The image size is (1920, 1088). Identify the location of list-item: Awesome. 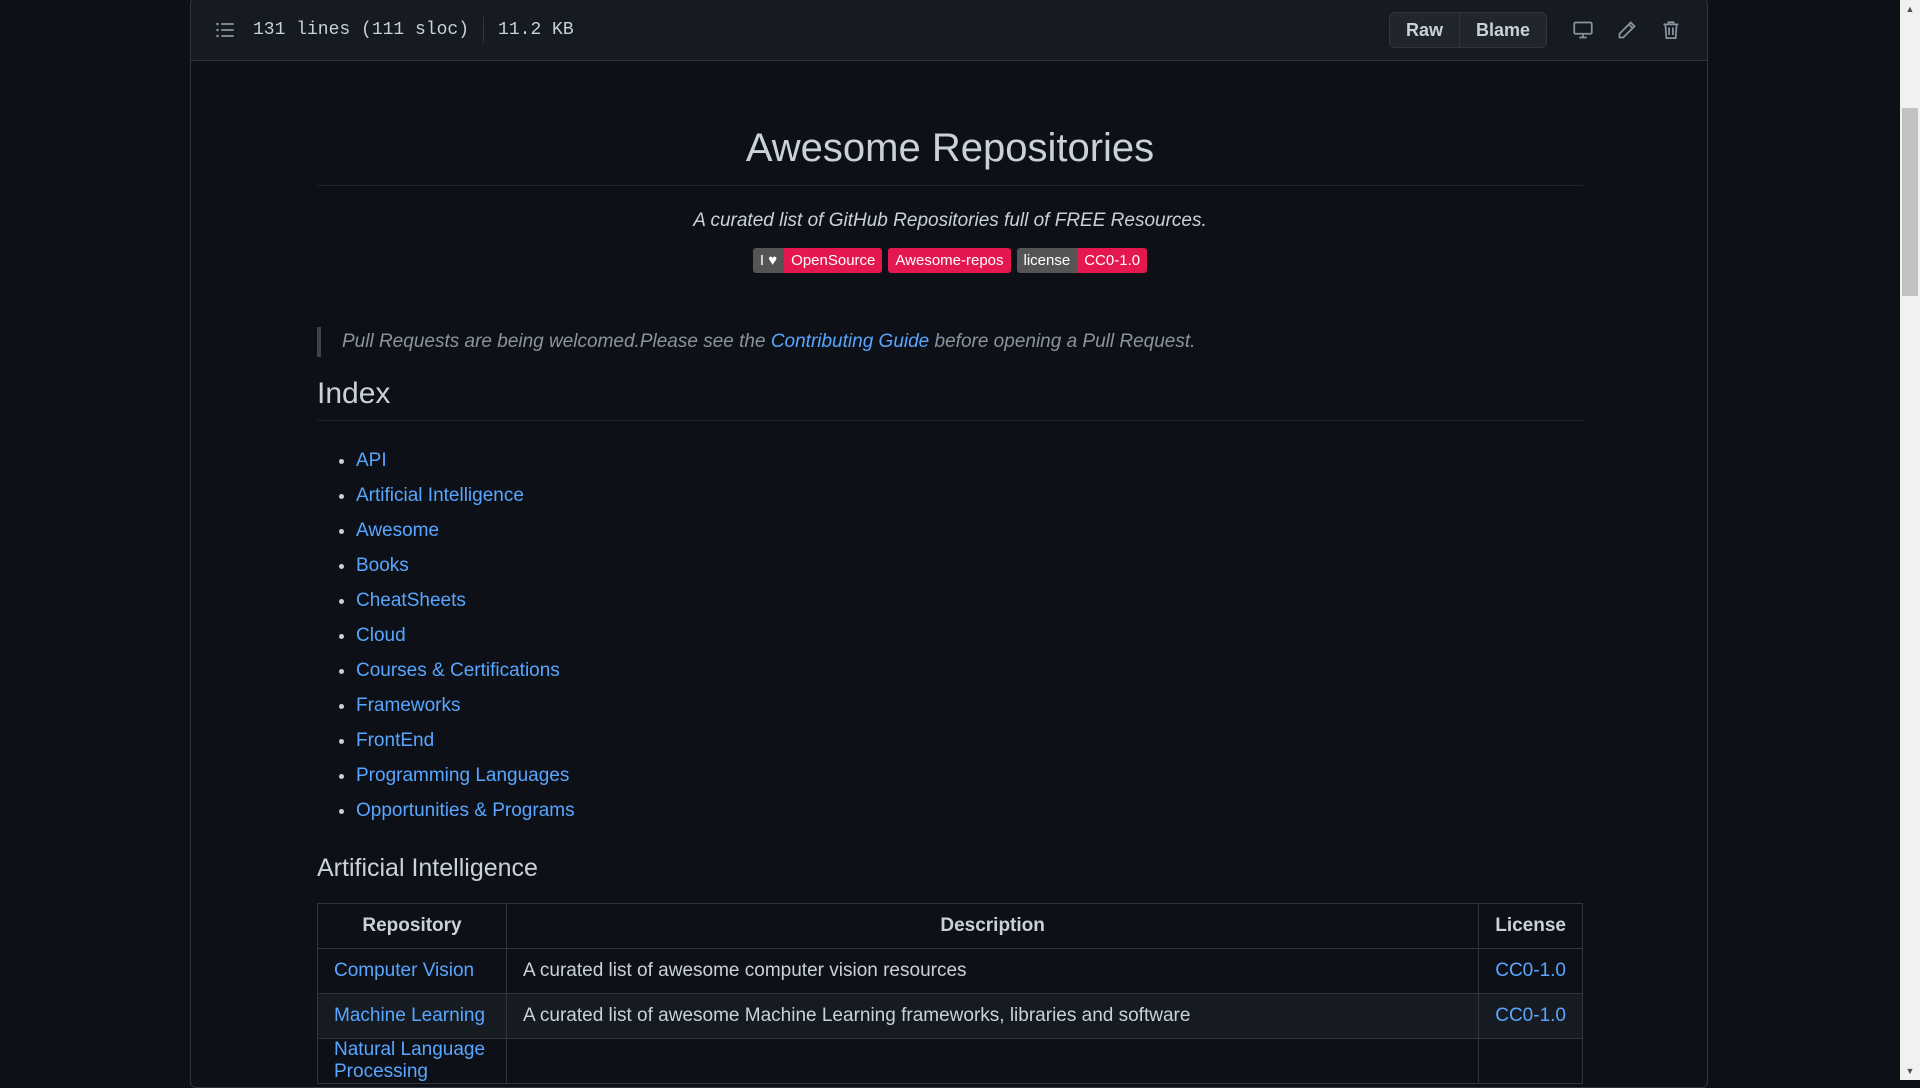
(969, 530).